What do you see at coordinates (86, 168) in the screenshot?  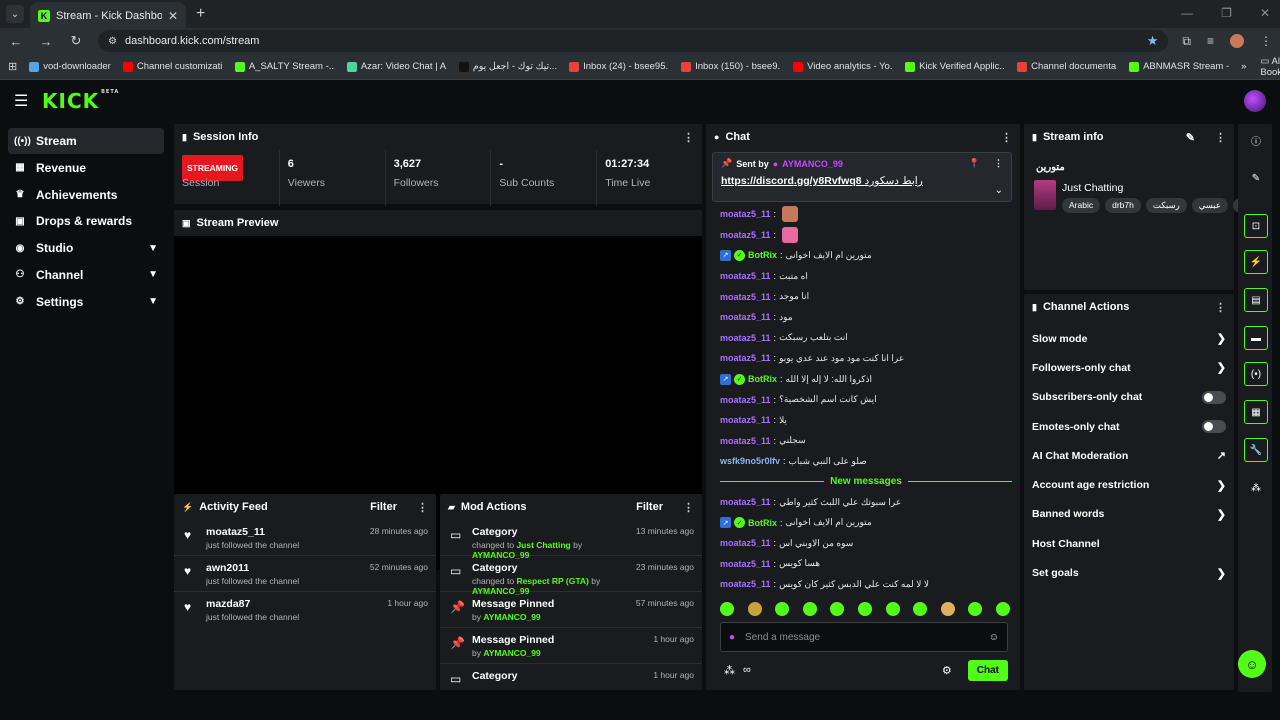 I see `sidebar-item-revenue: ▦ Revenue` at bounding box center [86, 168].